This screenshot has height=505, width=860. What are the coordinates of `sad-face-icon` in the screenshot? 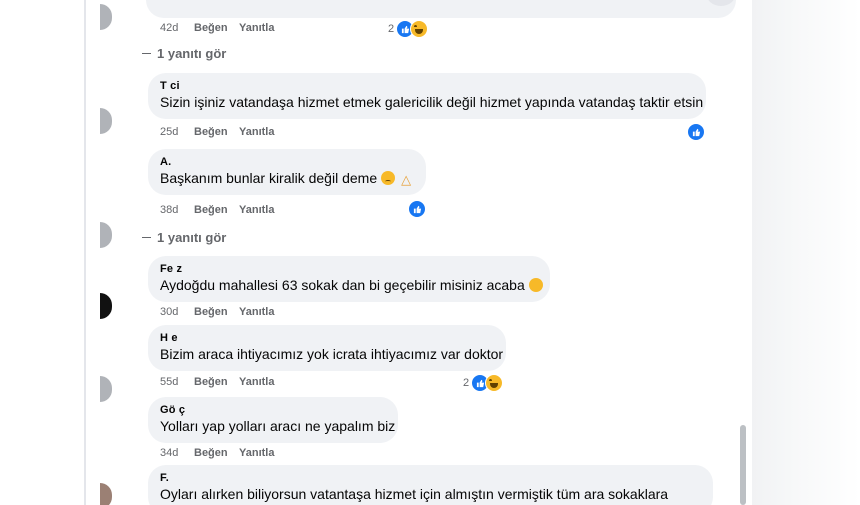 It's located at (388, 178).